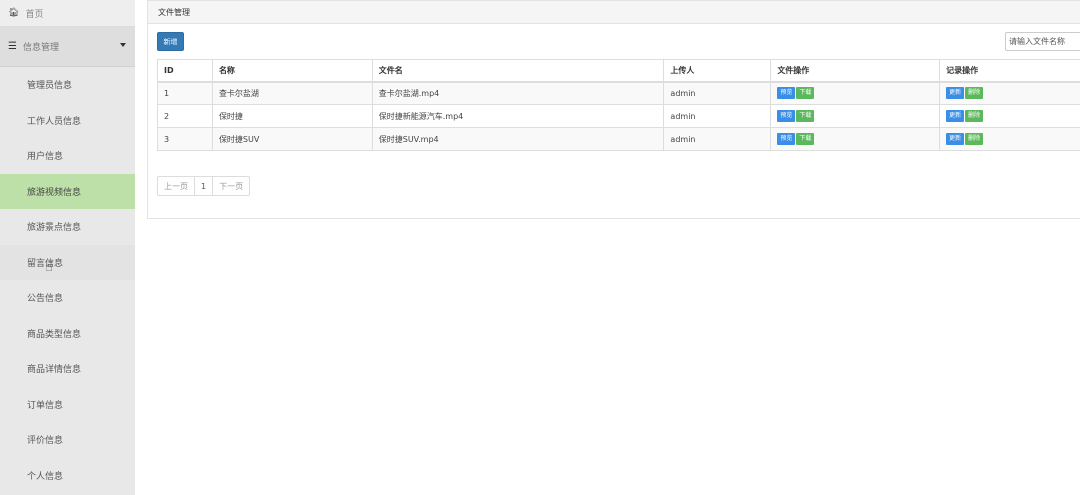 The width and height of the screenshot is (1080, 495). Describe the element at coordinates (34, 14) in the screenshot. I see `sidebar-item-label: 首页` at that location.